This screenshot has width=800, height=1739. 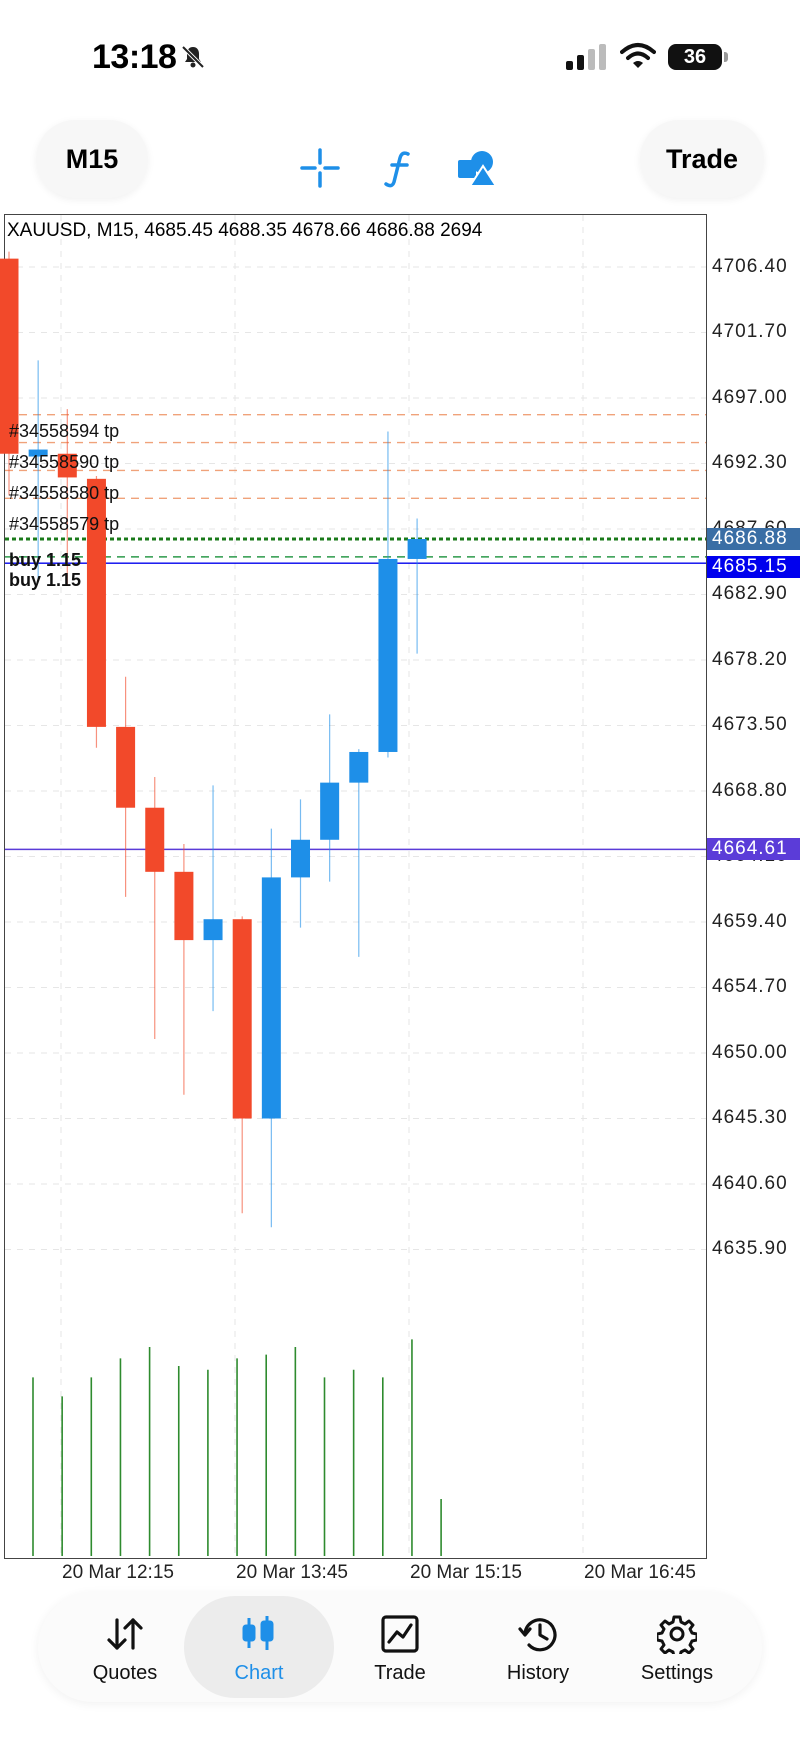 I want to click on tab-history: History, so click(x=538, y=1647).